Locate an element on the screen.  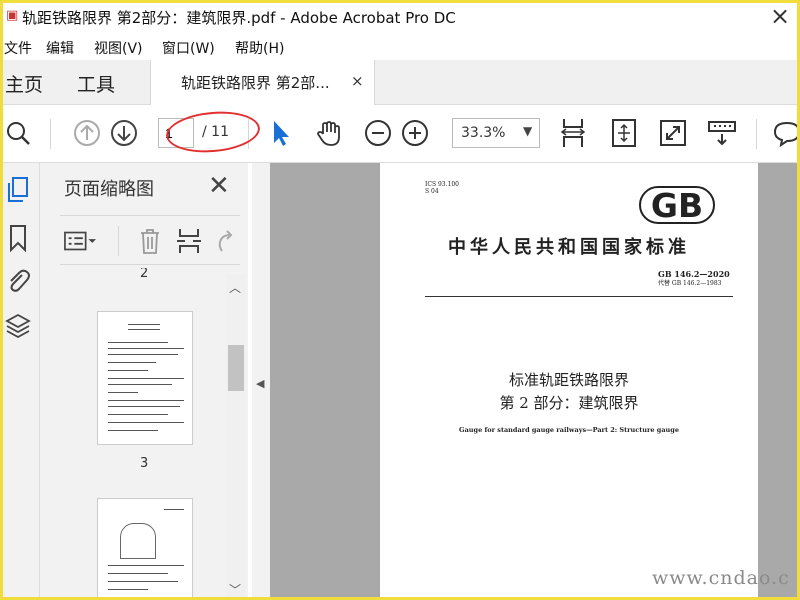
trash-icon is located at coordinates (150, 241).